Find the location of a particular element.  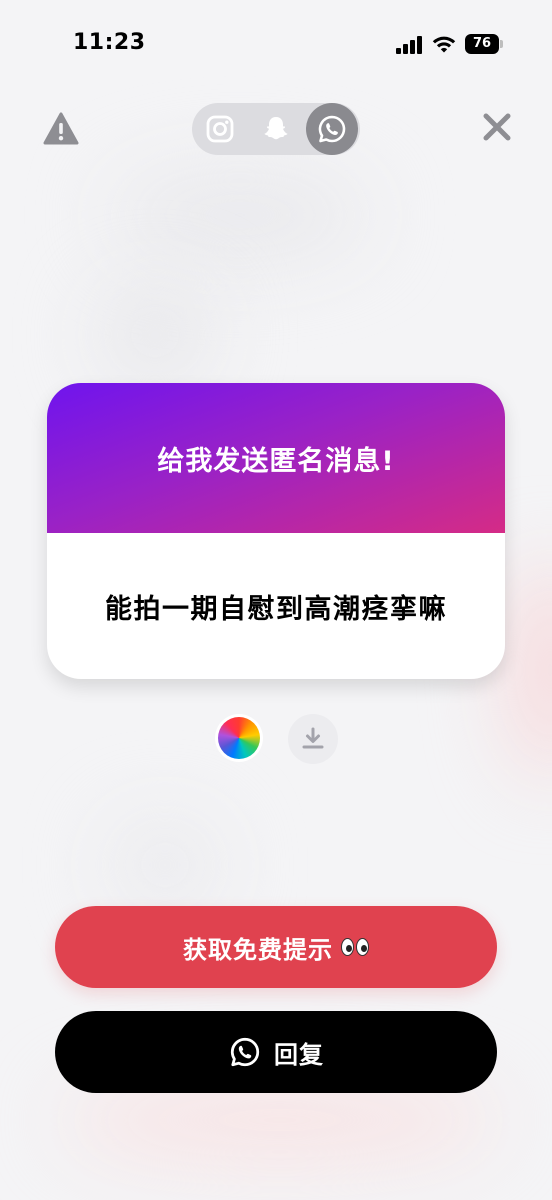

status-time: 11:23 is located at coordinates (109, 42).